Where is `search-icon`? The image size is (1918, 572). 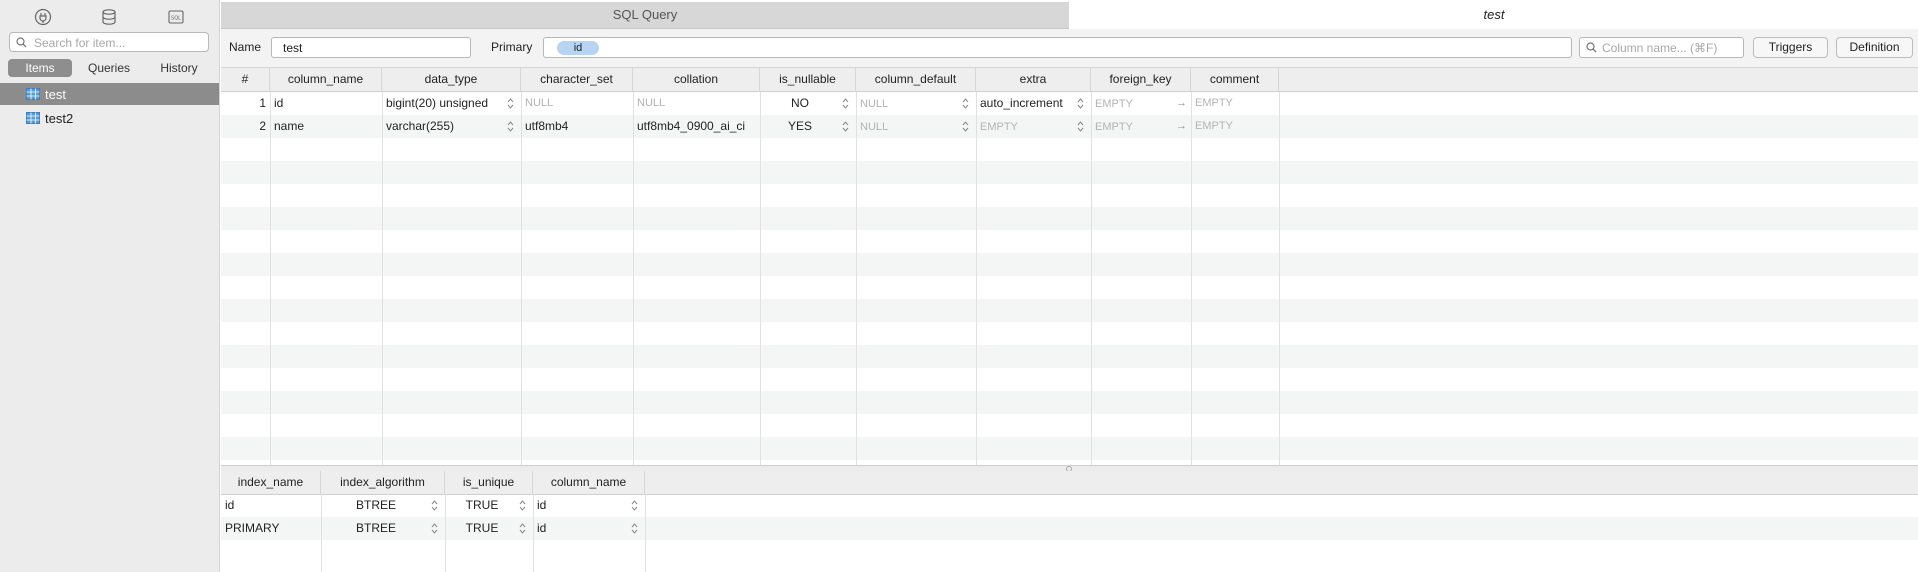 search-icon is located at coordinates (21, 42).